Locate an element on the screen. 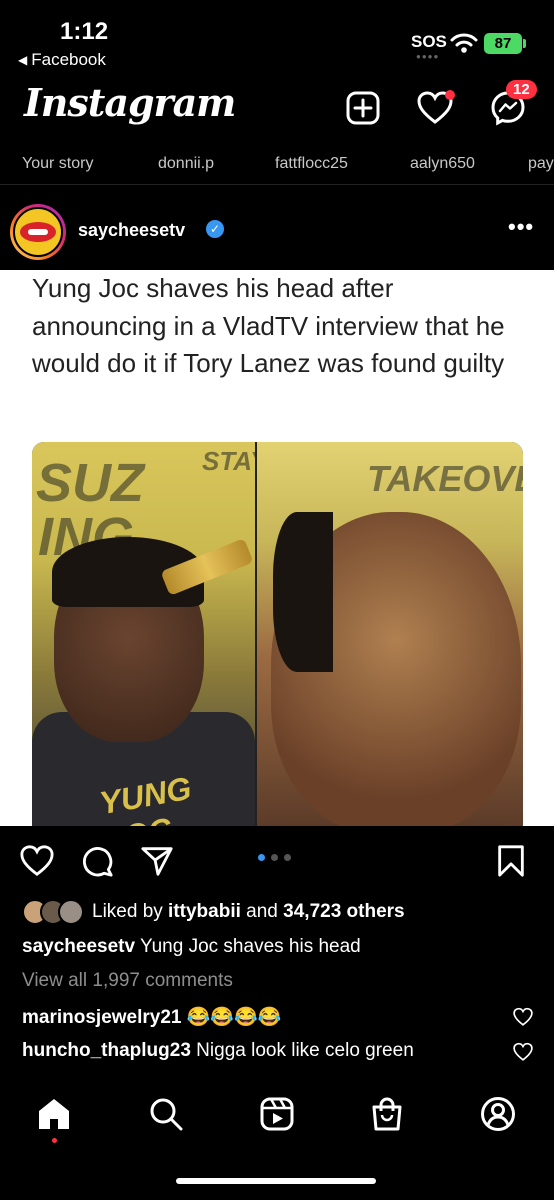  backdrop-text: TAKEOVER is located at coordinates (445, 478).